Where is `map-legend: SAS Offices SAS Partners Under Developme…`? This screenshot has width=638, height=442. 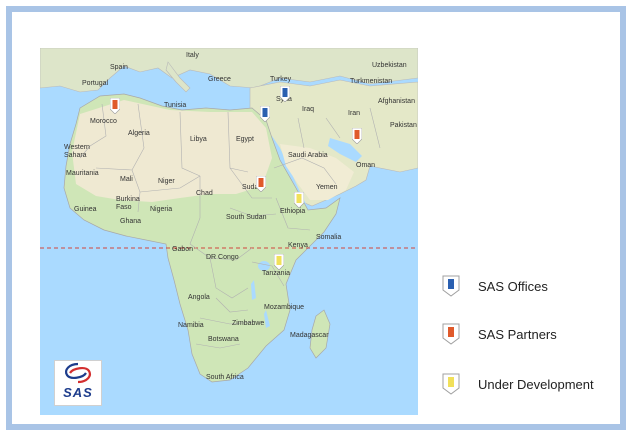
map-legend: SAS Offices SAS Partners Under Developme… is located at coordinates (531, 349).